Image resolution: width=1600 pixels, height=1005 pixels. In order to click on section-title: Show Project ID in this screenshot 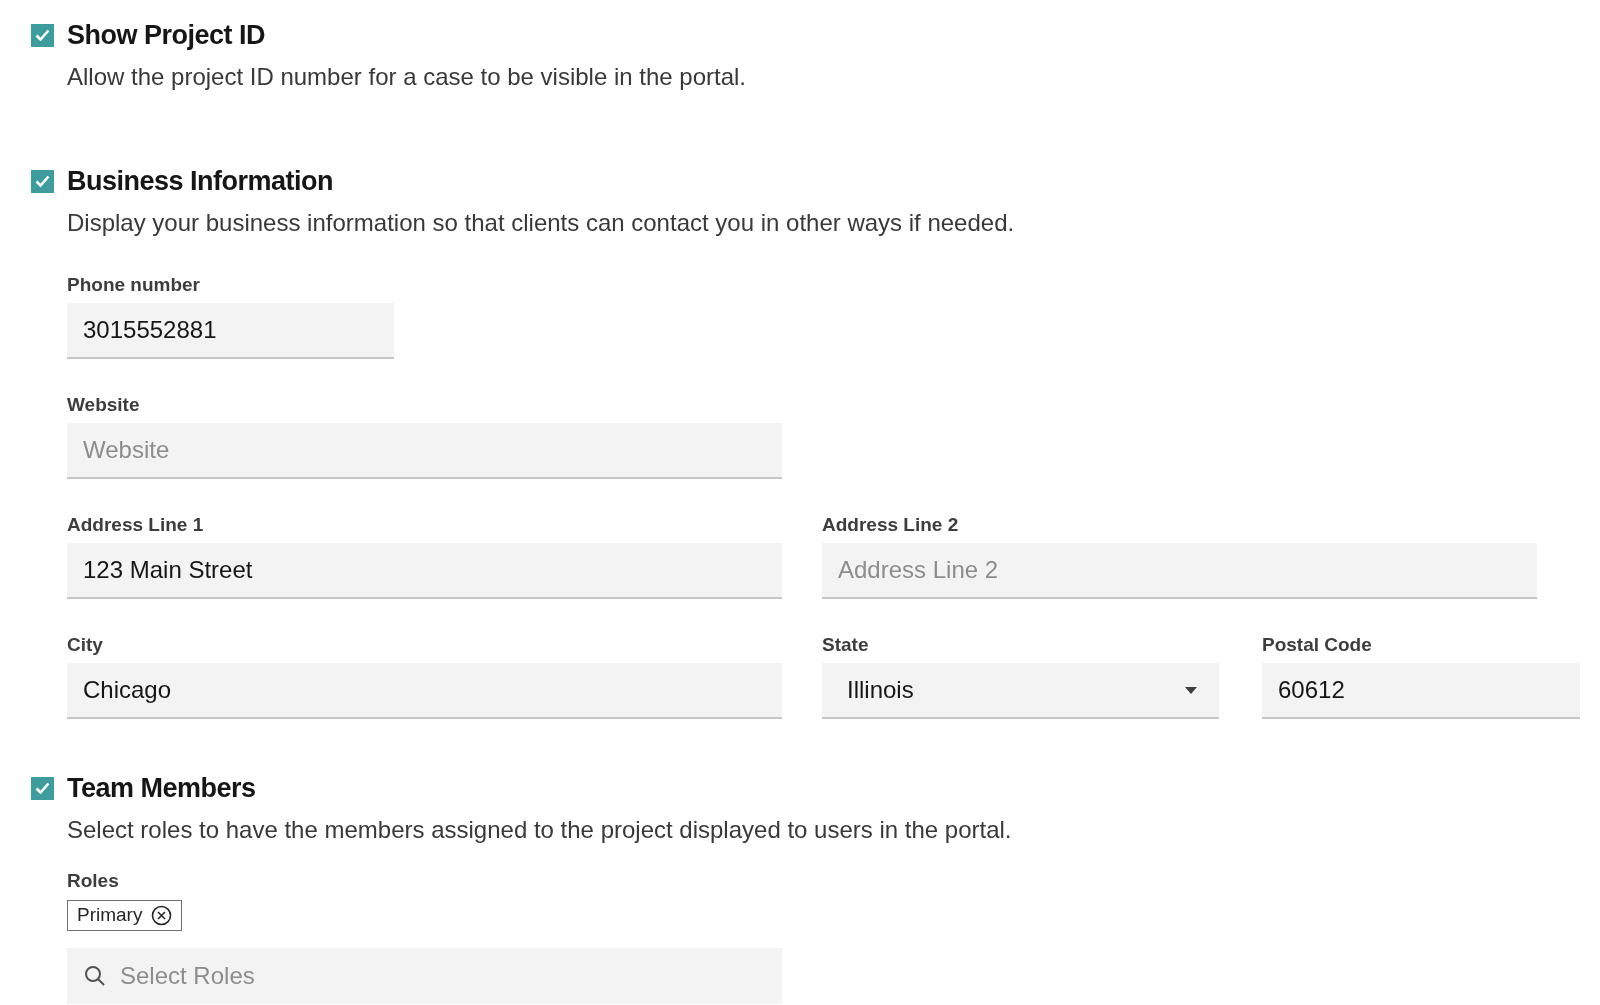, I will do `click(166, 35)`.